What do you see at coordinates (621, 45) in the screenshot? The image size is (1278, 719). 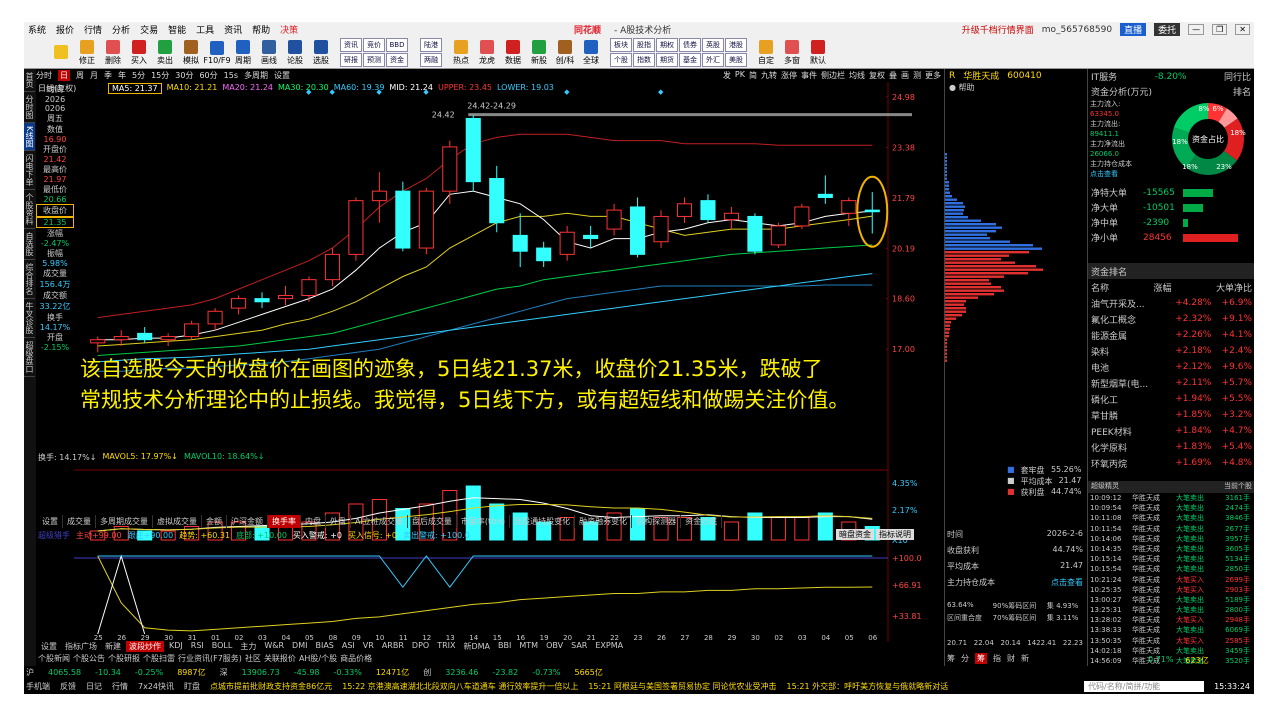 I see `toolbar-chip: 板块` at bounding box center [621, 45].